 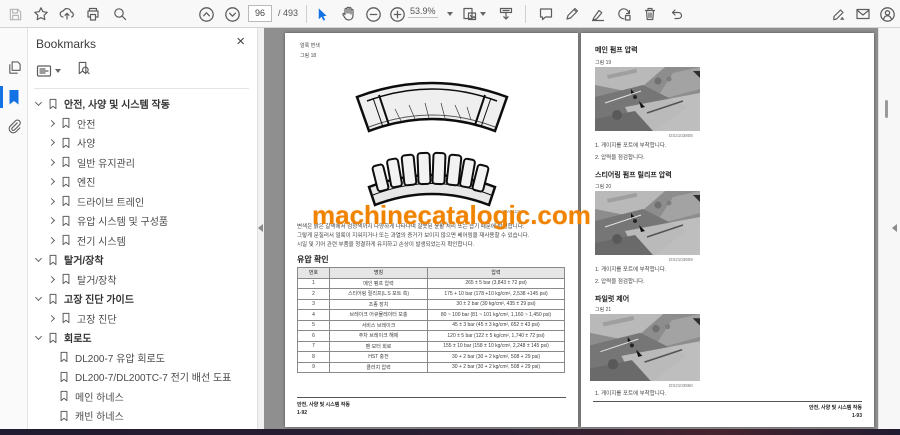 I want to click on bookmark-item: 안전, so click(x=142, y=124).